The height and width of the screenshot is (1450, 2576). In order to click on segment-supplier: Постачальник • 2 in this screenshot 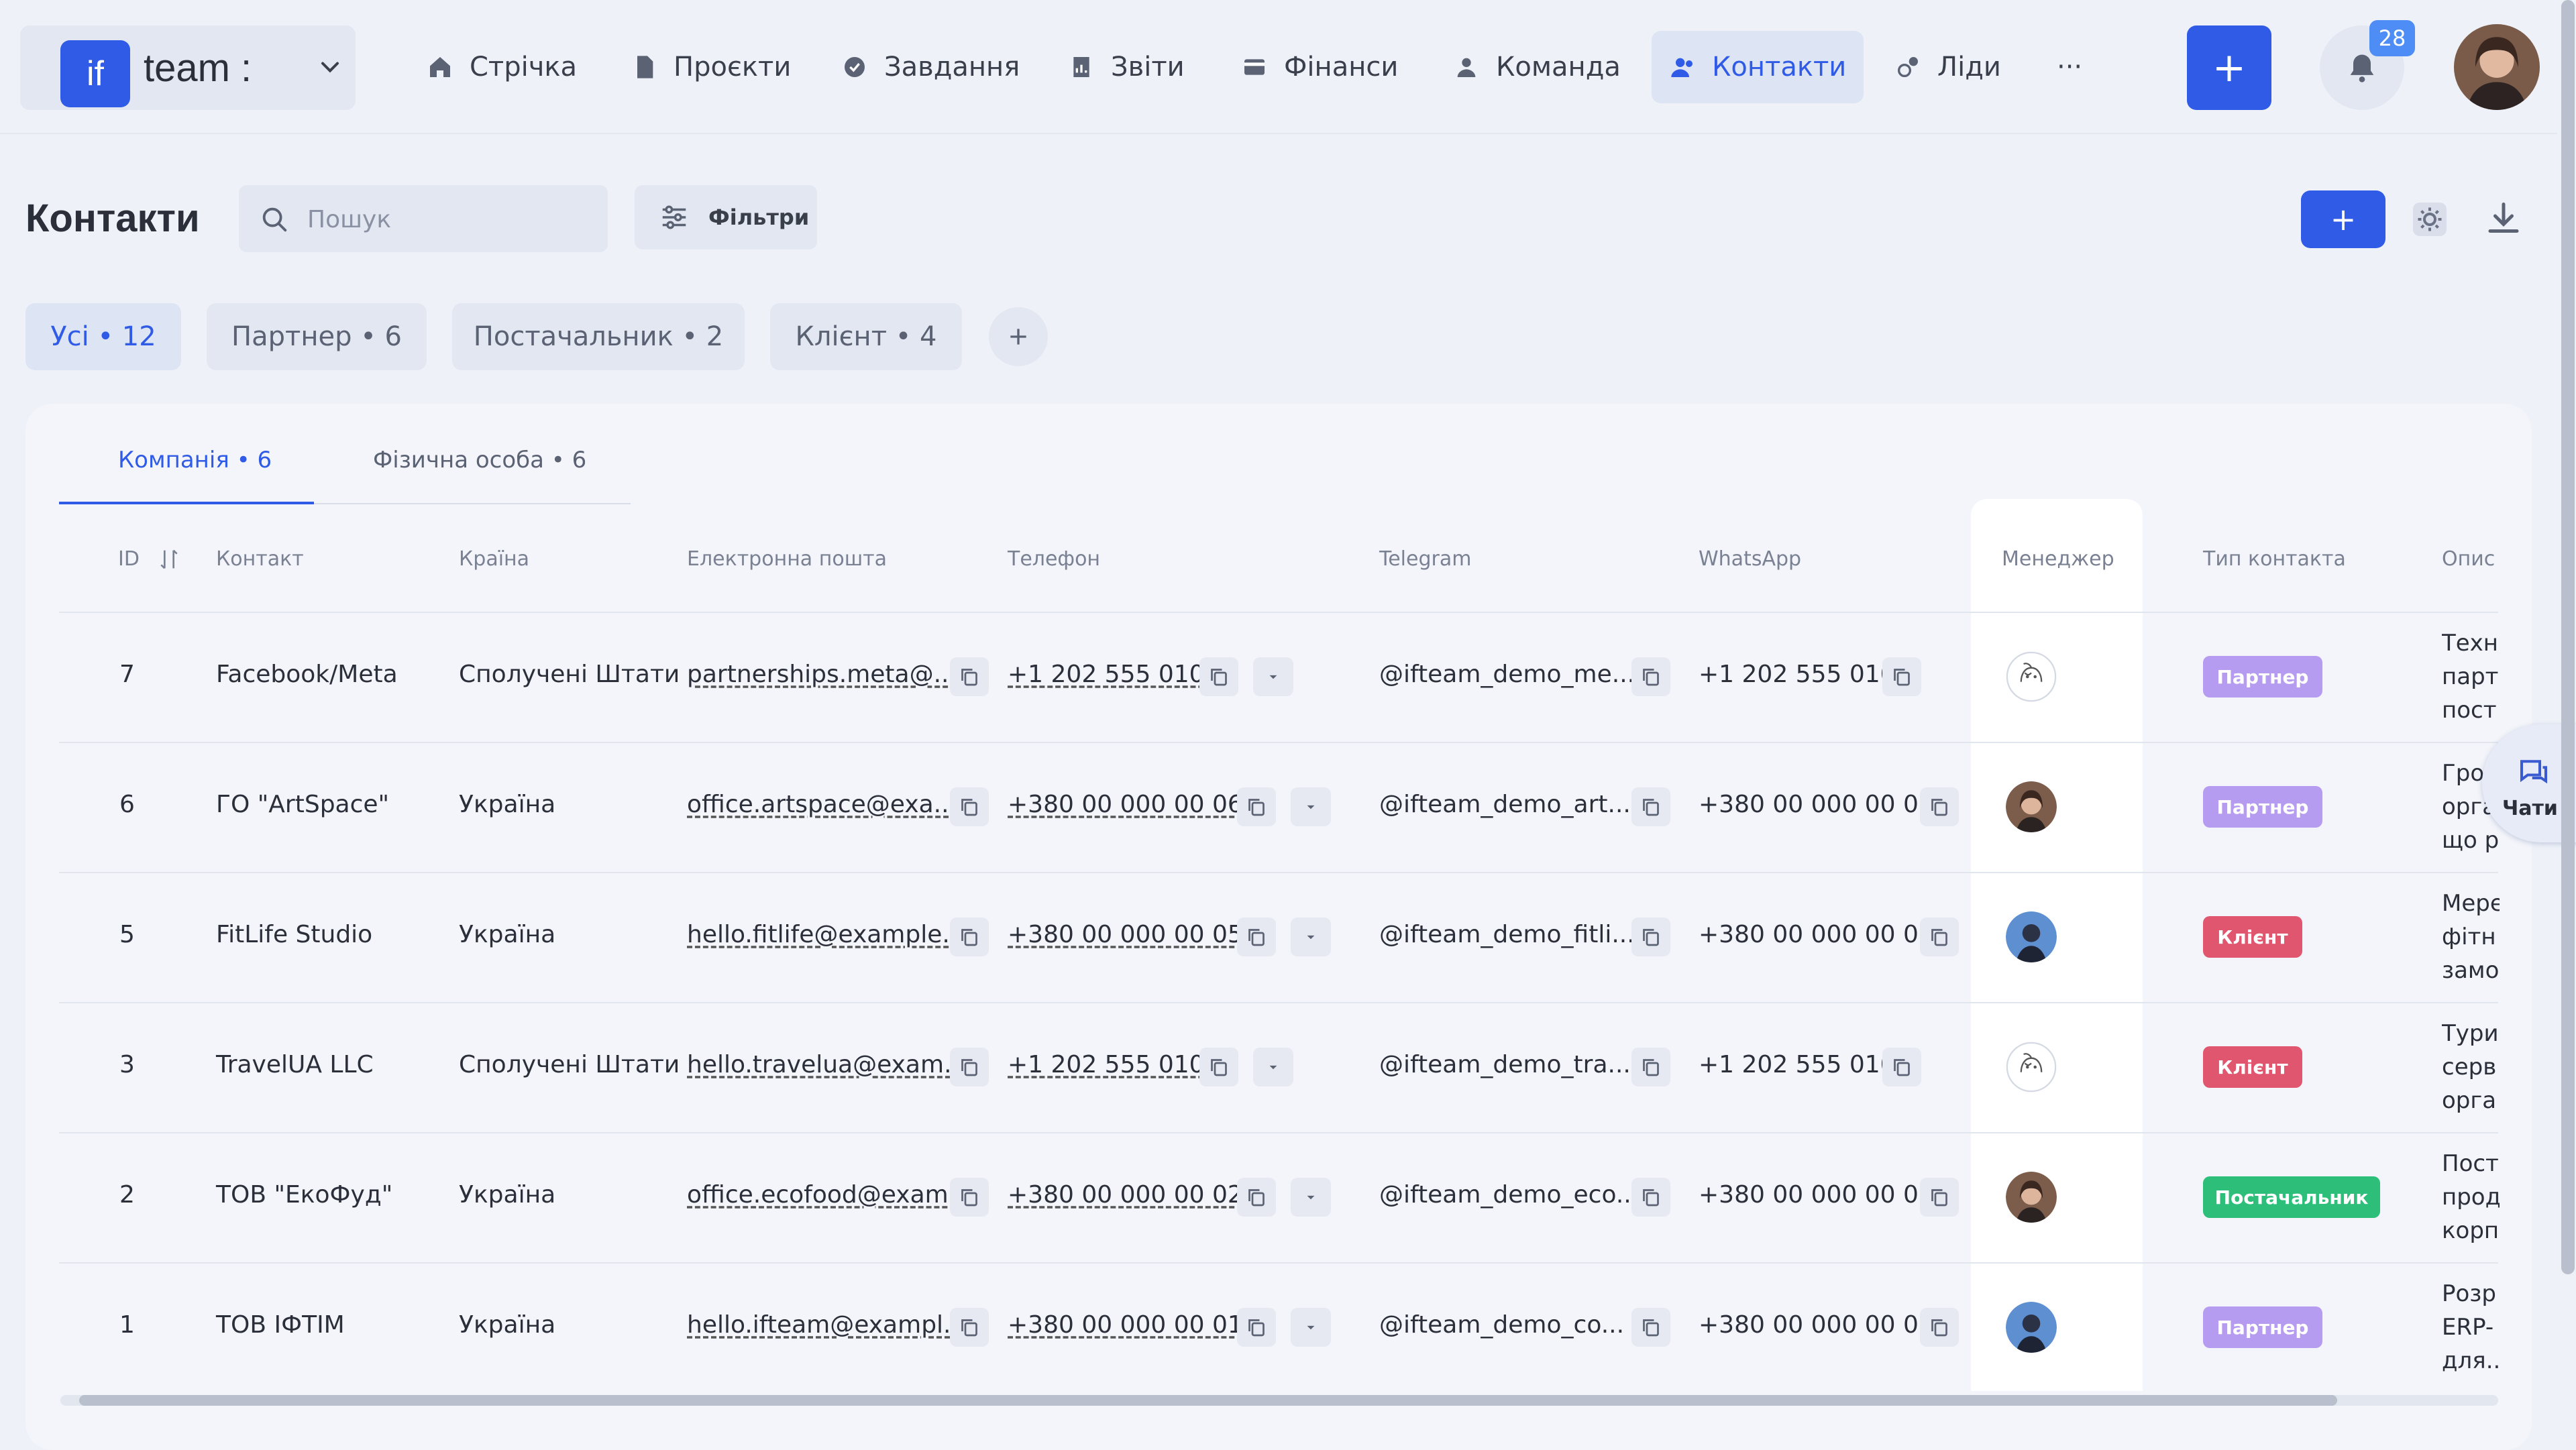, I will do `click(598, 336)`.